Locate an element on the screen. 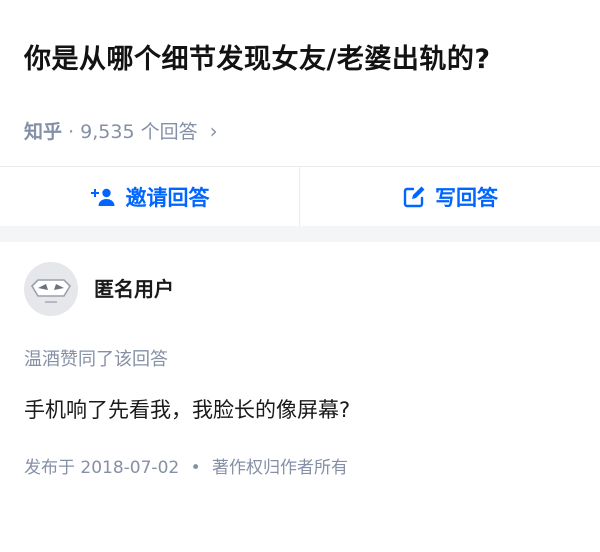  write-answer-button: 写回答 is located at coordinates (450, 197).